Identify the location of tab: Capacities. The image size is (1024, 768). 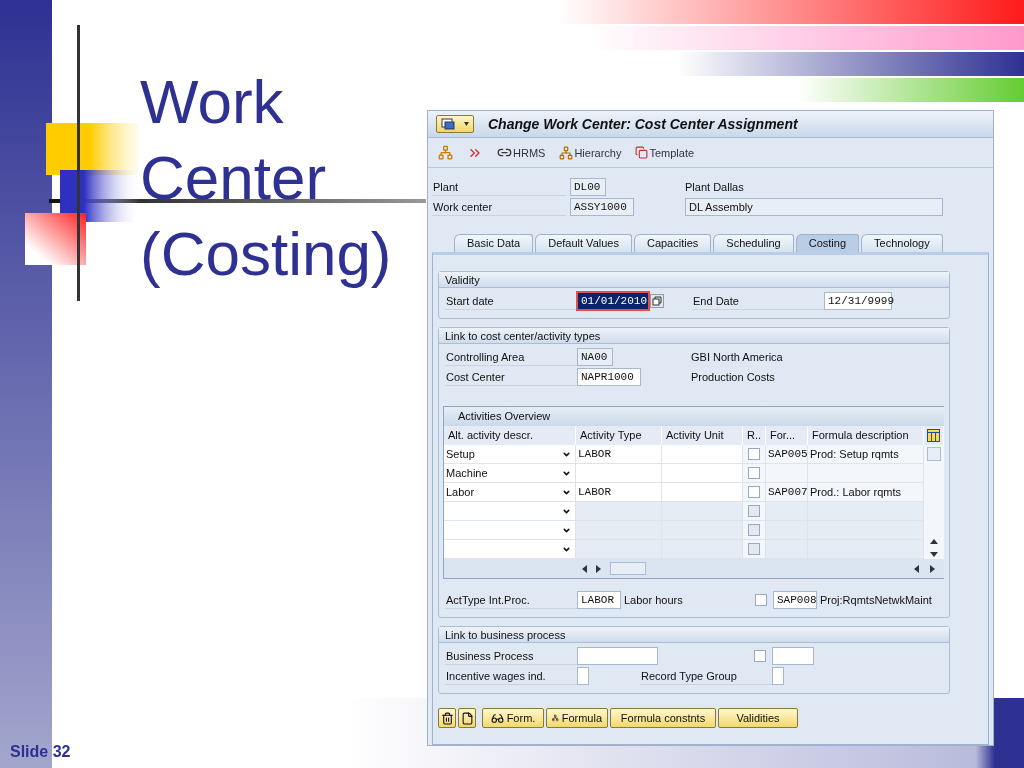
(672, 243).